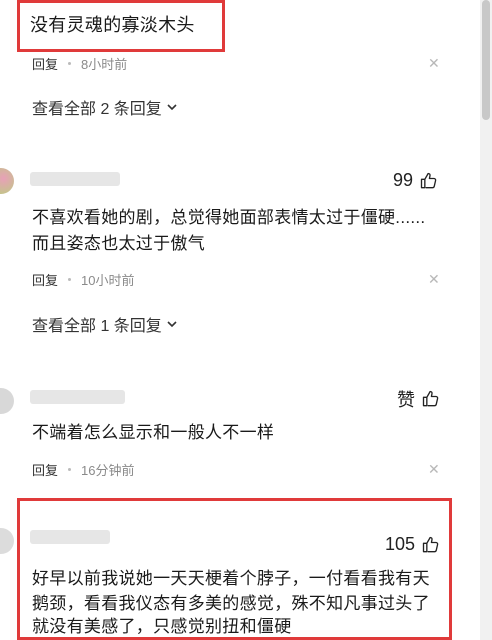 The width and height of the screenshot is (492, 640). Describe the element at coordinates (231, 578) in the screenshot. I see `comment-text-line-1: 好早以前我说她一天天梗着个脖子，一付看看我有天` at that location.